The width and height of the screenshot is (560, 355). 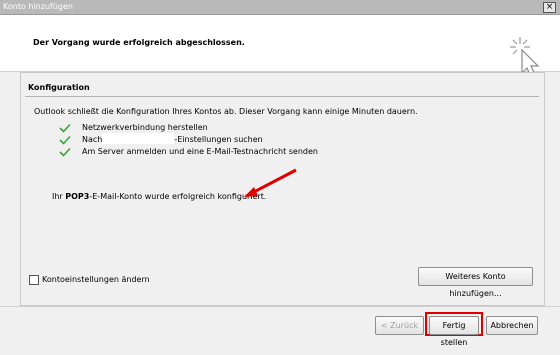 I want to click on title-bar: Konto hinzufügen ×, so click(x=280, y=7).